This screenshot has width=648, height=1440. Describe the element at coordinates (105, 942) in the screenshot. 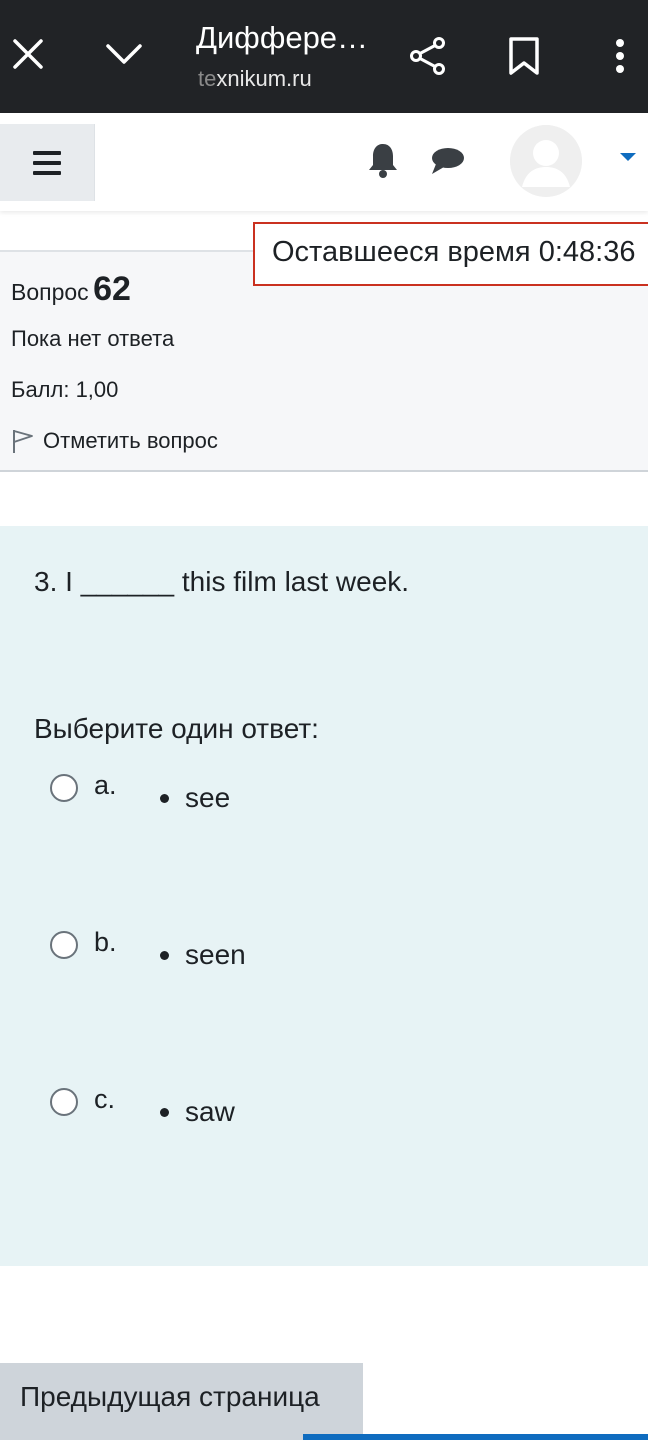

I see `answer-letter: b.` at that location.